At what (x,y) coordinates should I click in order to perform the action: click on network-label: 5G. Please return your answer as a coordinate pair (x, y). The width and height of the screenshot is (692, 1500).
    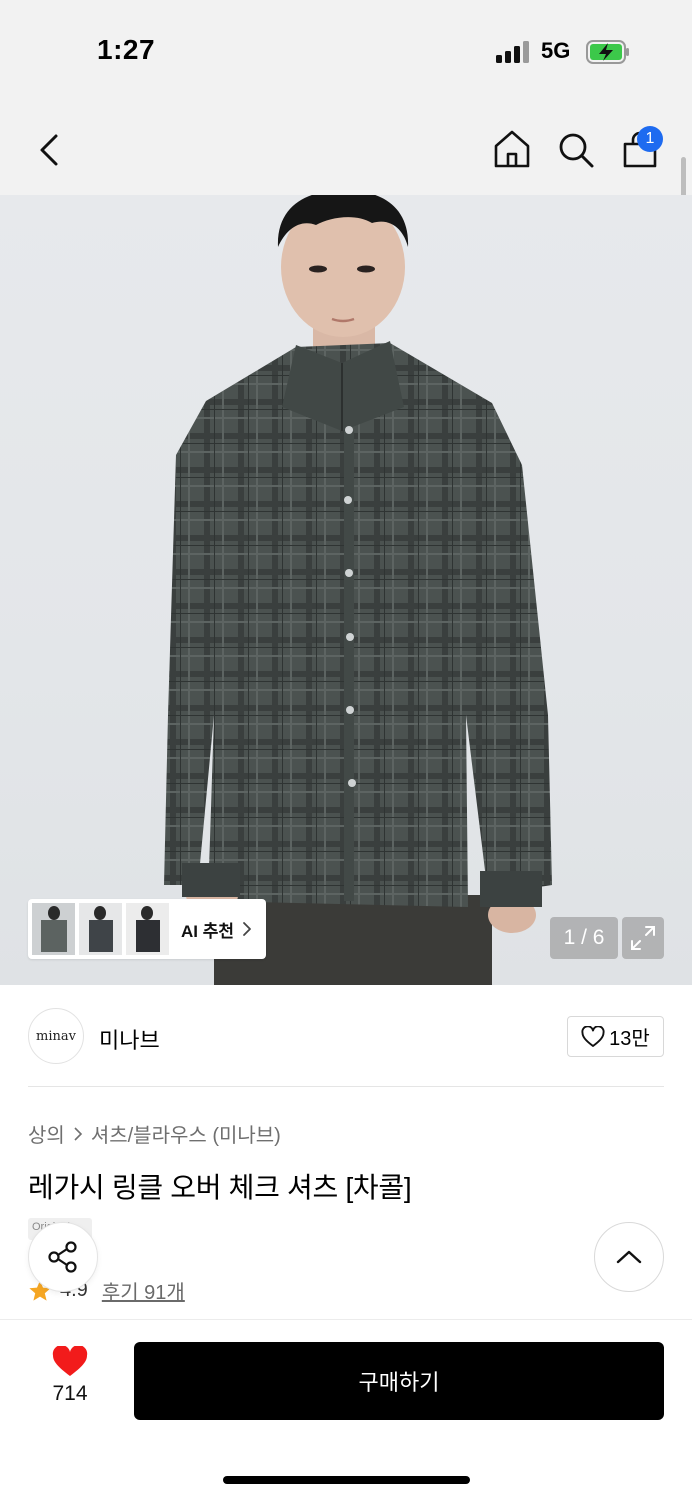
    Looking at the image, I should click on (556, 50).